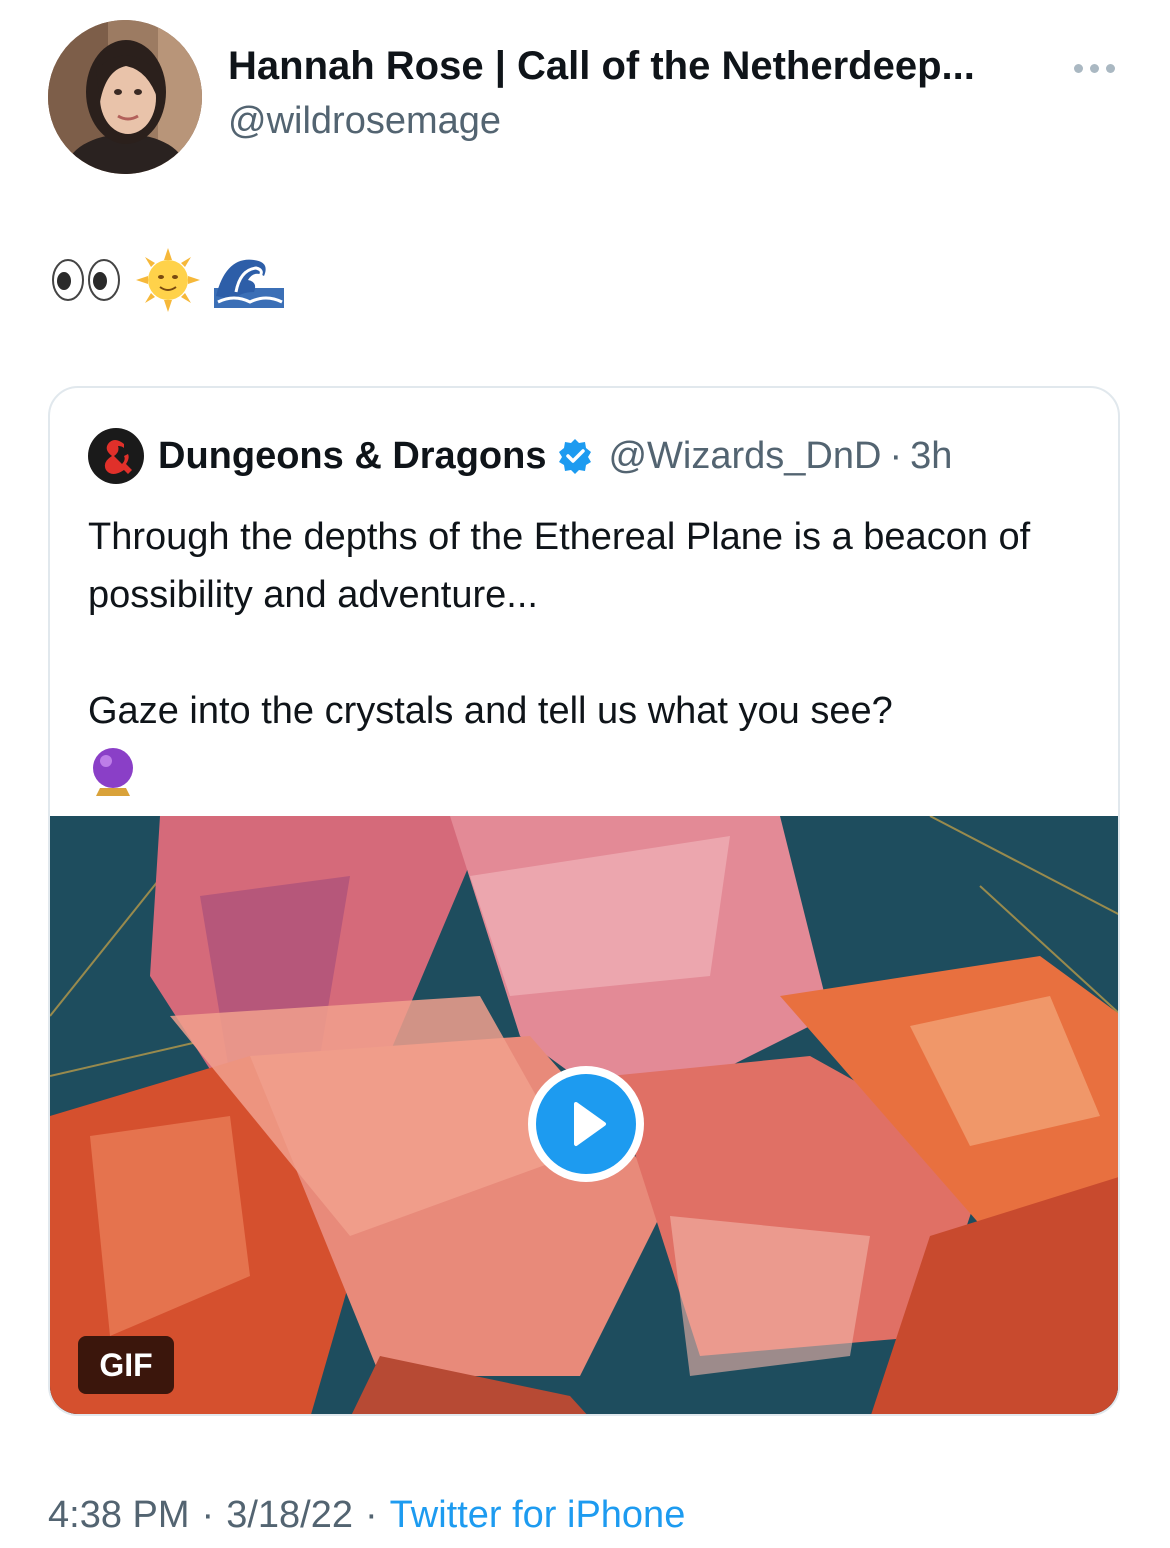 The image size is (1170, 1548). What do you see at coordinates (86, 282) in the screenshot?
I see `eyes-emoji-icon` at bounding box center [86, 282].